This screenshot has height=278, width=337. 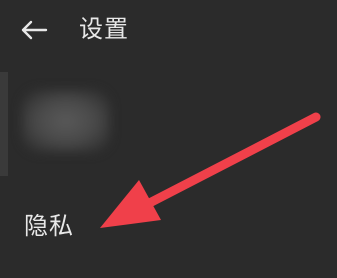 What do you see at coordinates (4, 124) in the screenshot?
I see `profile-edge-strip` at bounding box center [4, 124].